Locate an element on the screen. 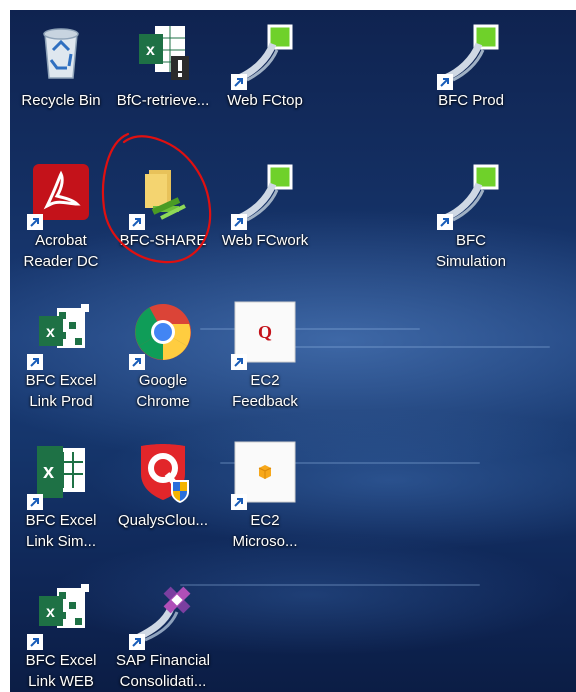 This screenshot has height=692, width=576. desktop-icon-recycle-bin: Recycle Bin is located at coordinates (61, 84).